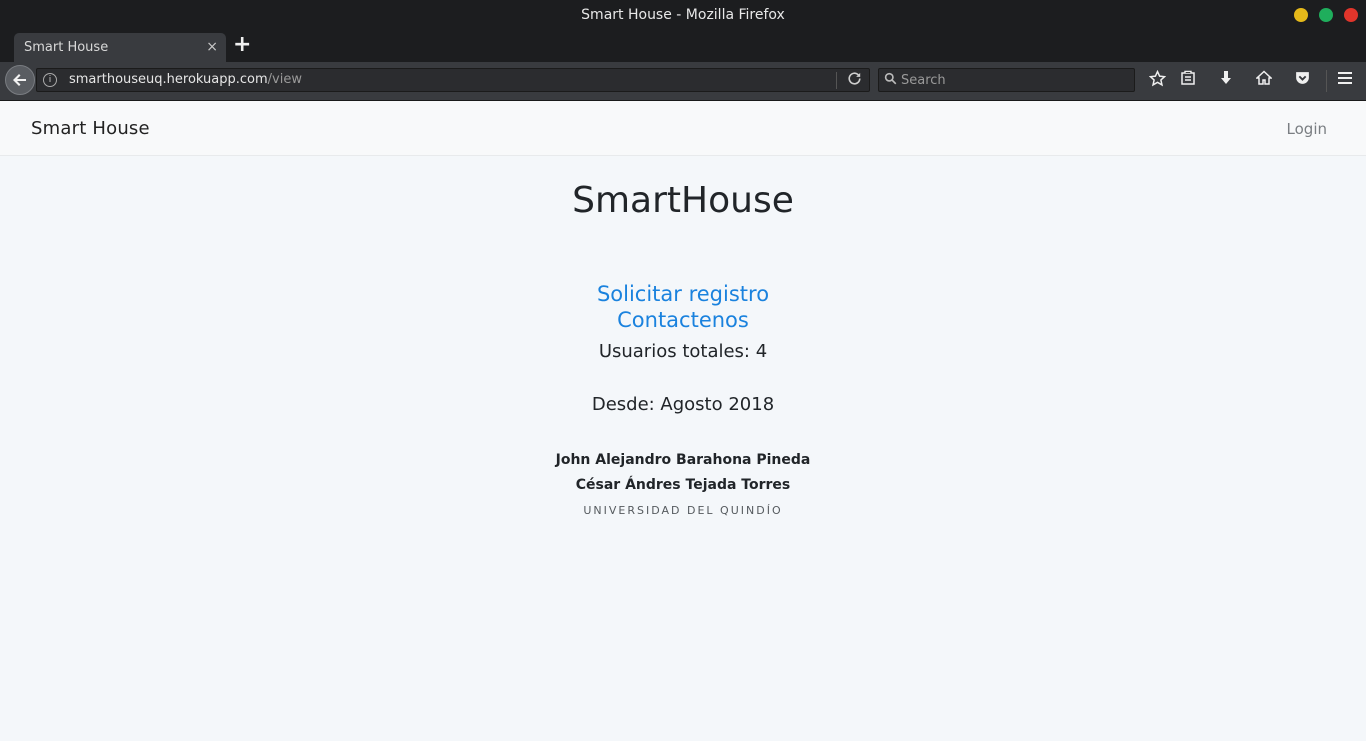 The image size is (1366, 741). Describe the element at coordinates (683, 404) in the screenshot. I see `since-text: Desde: Agosto 2018` at that location.